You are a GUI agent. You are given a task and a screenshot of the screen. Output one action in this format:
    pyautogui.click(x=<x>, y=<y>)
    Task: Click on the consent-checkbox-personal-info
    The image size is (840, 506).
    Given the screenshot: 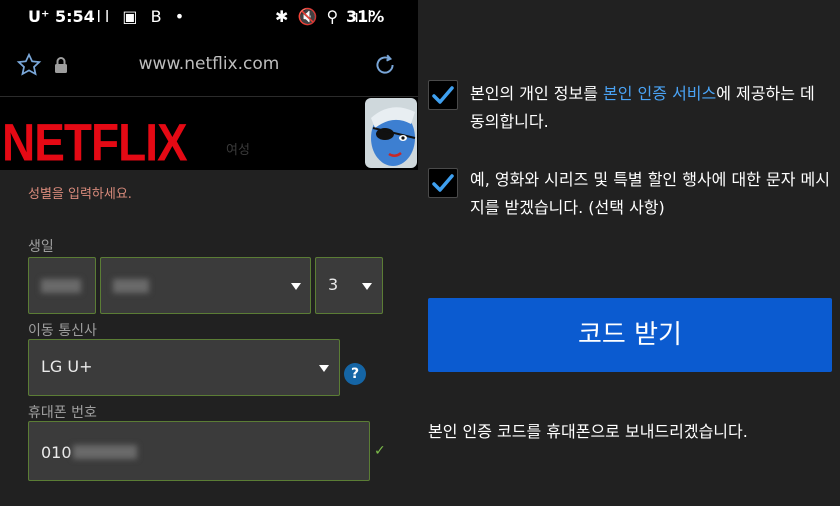 What is the action you would take?
    pyautogui.click(x=443, y=95)
    